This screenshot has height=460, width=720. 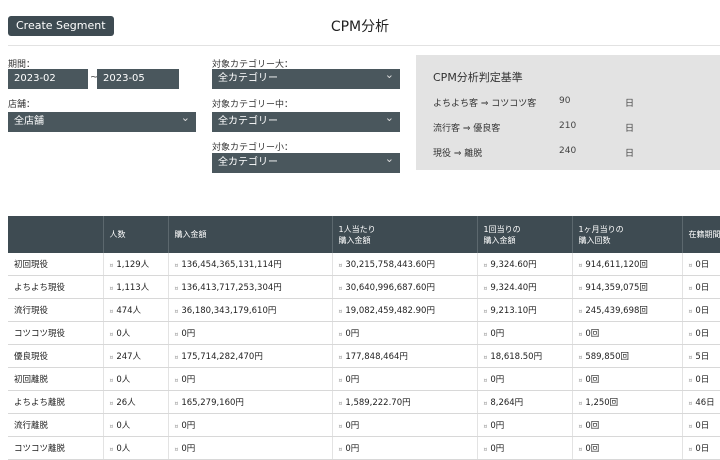 What do you see at coordinates (306, 77) in the screenshot?
I see `cat-large-select: 全カテゴリー` at bounding box center [306, 77].